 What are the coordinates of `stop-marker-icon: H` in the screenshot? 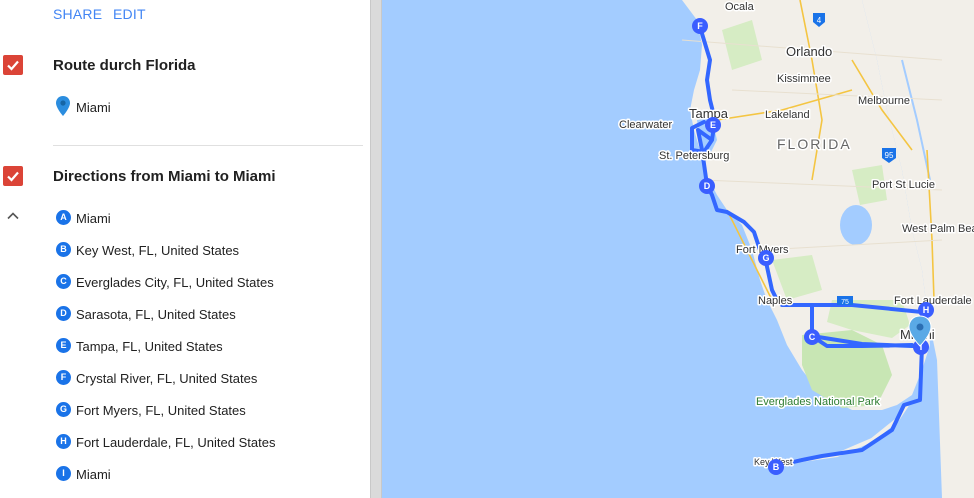 It's located at (63, 441).